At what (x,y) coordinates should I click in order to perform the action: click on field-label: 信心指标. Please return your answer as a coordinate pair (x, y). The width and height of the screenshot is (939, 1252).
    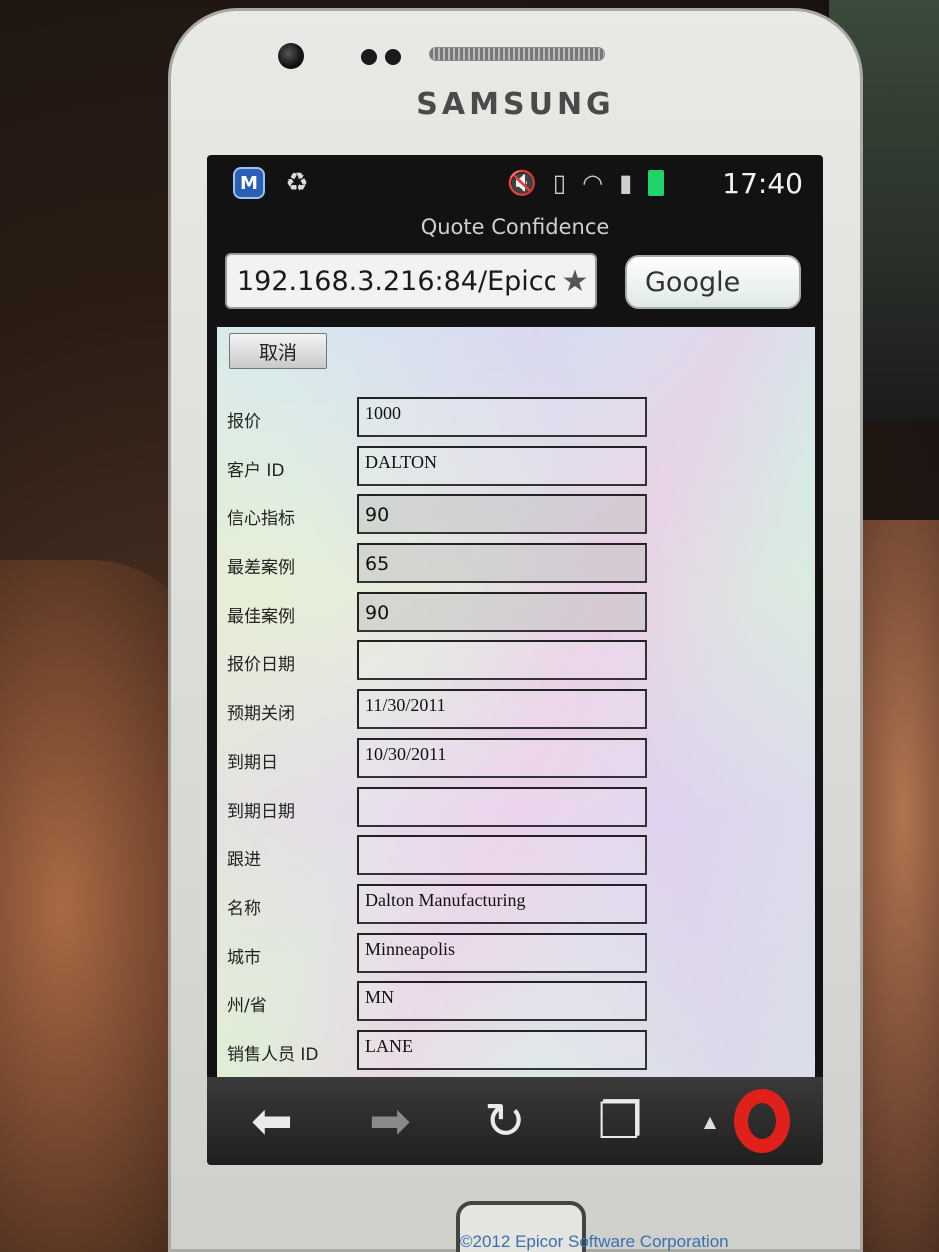
    Looking at the image, I should click on (261, 519).